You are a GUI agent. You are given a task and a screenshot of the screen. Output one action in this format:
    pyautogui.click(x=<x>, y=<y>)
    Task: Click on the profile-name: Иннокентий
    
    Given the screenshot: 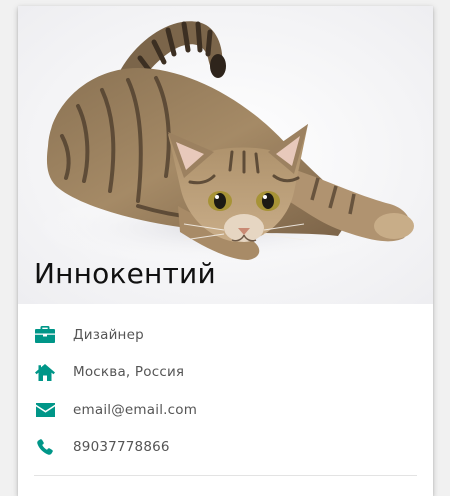 What is the action you would take?
    pyautogui.click(x=125, y=273)
    